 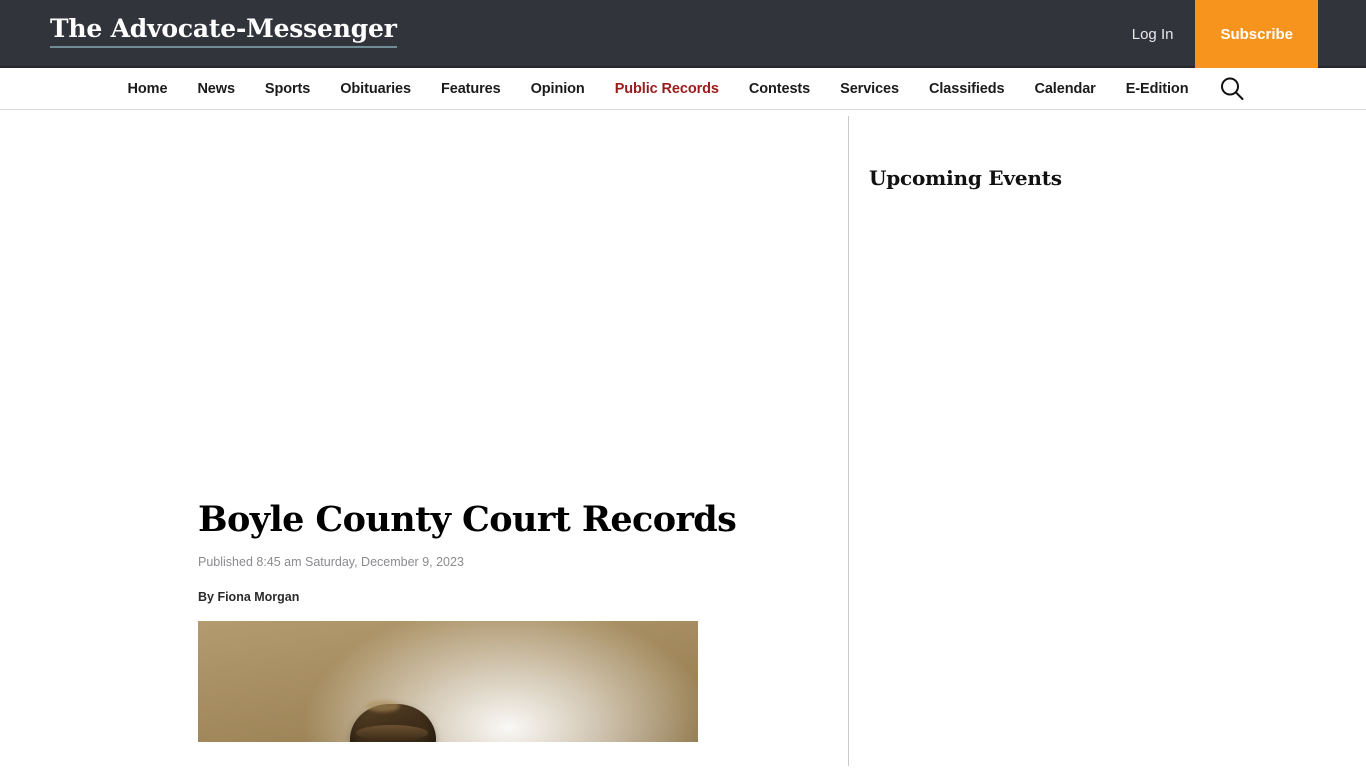 I want to click on nav-item-news: News, so click(x=215, y=89).